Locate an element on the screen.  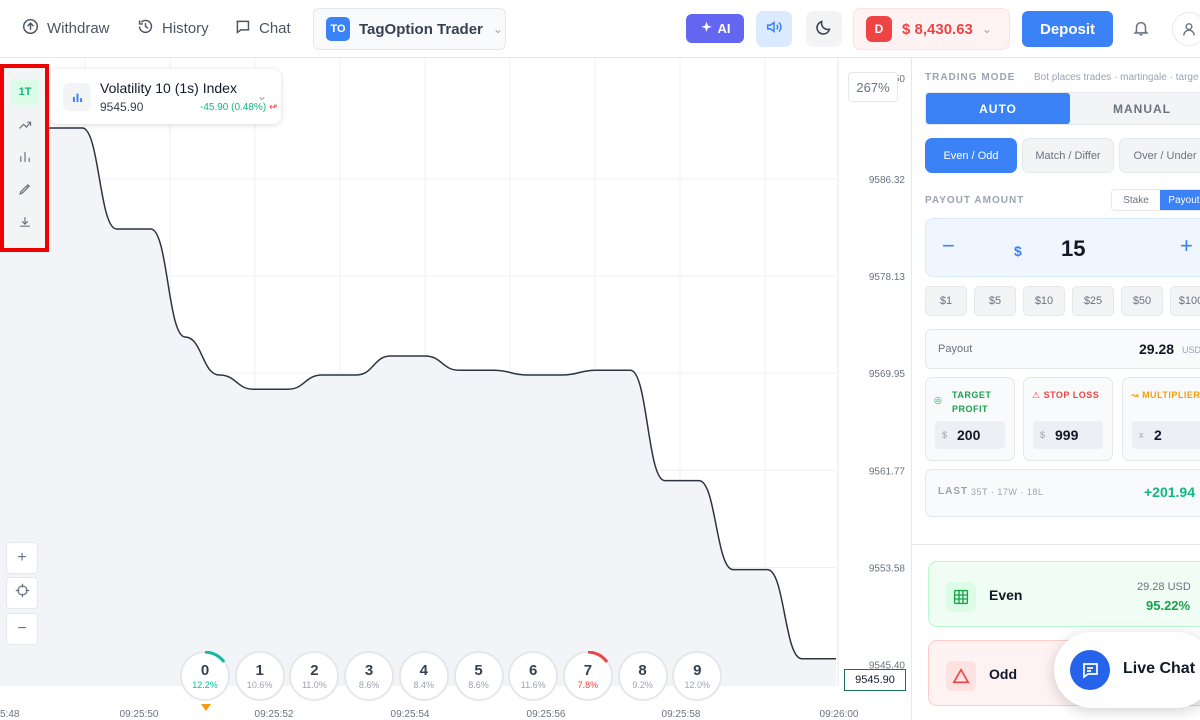
balance-badge: D is located at coordinates (879, 29).